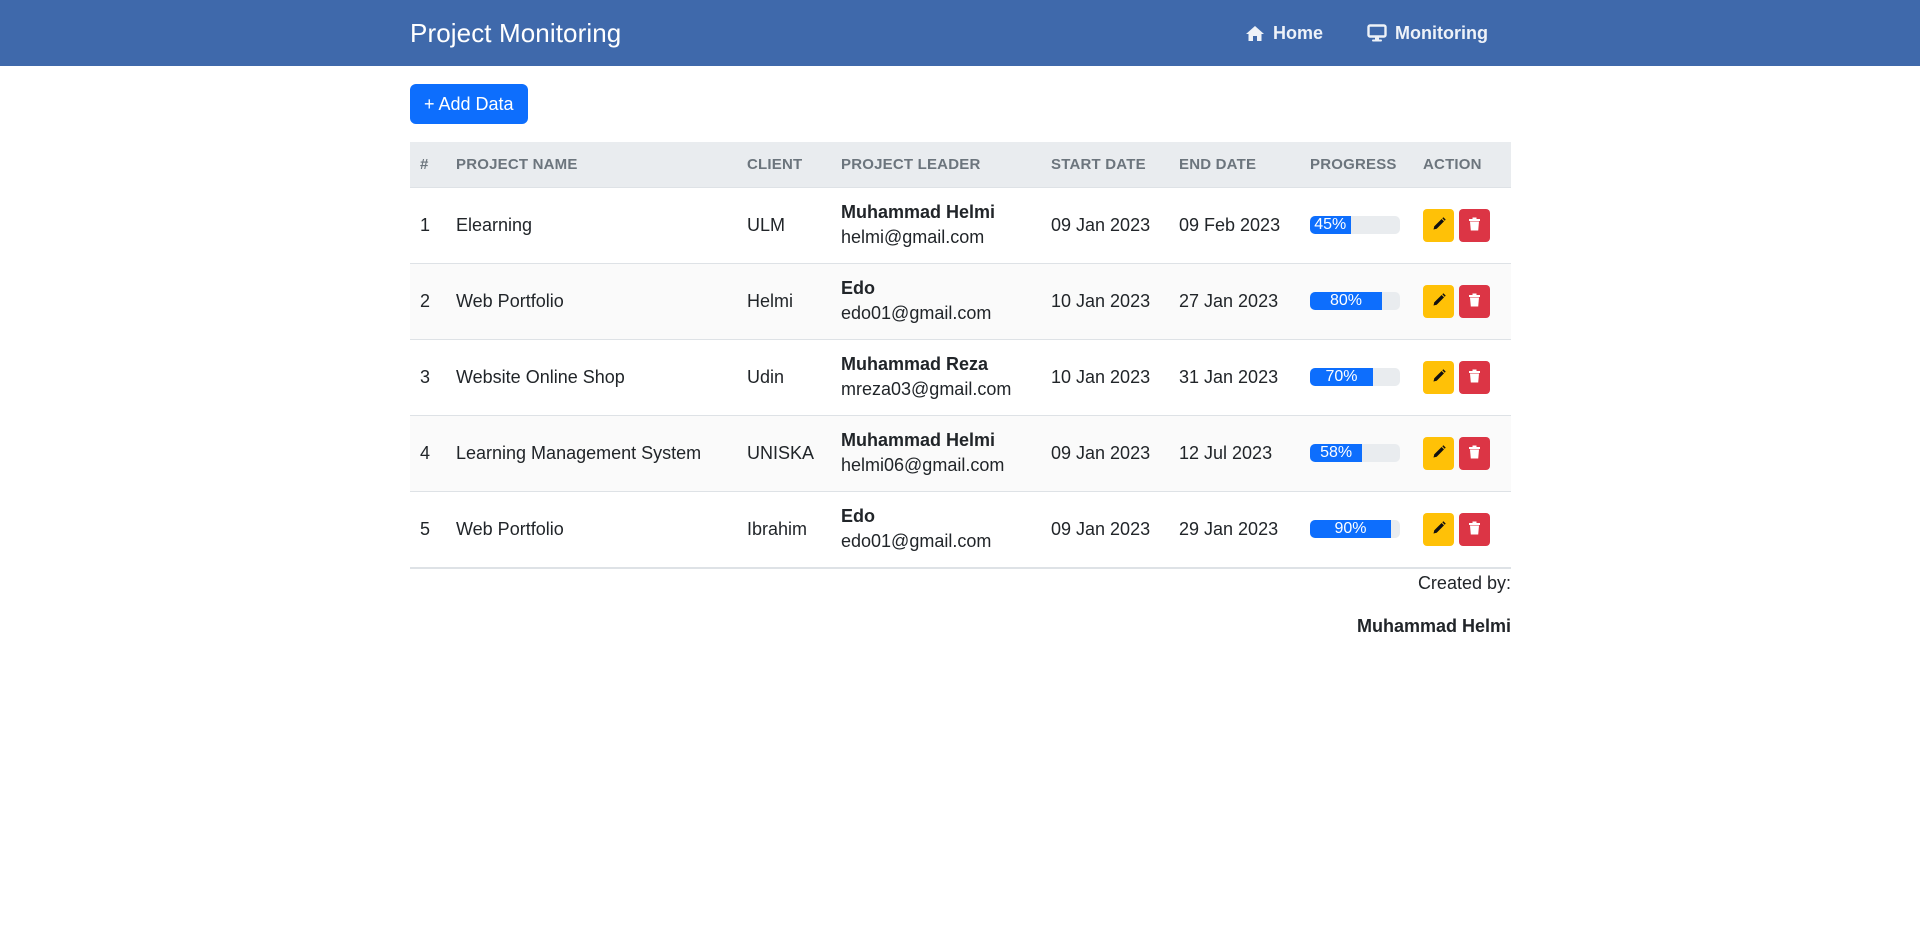 This screenshot has width=1920, height=928. I want to click on progress-bar: 58%, so click(1355, 453).